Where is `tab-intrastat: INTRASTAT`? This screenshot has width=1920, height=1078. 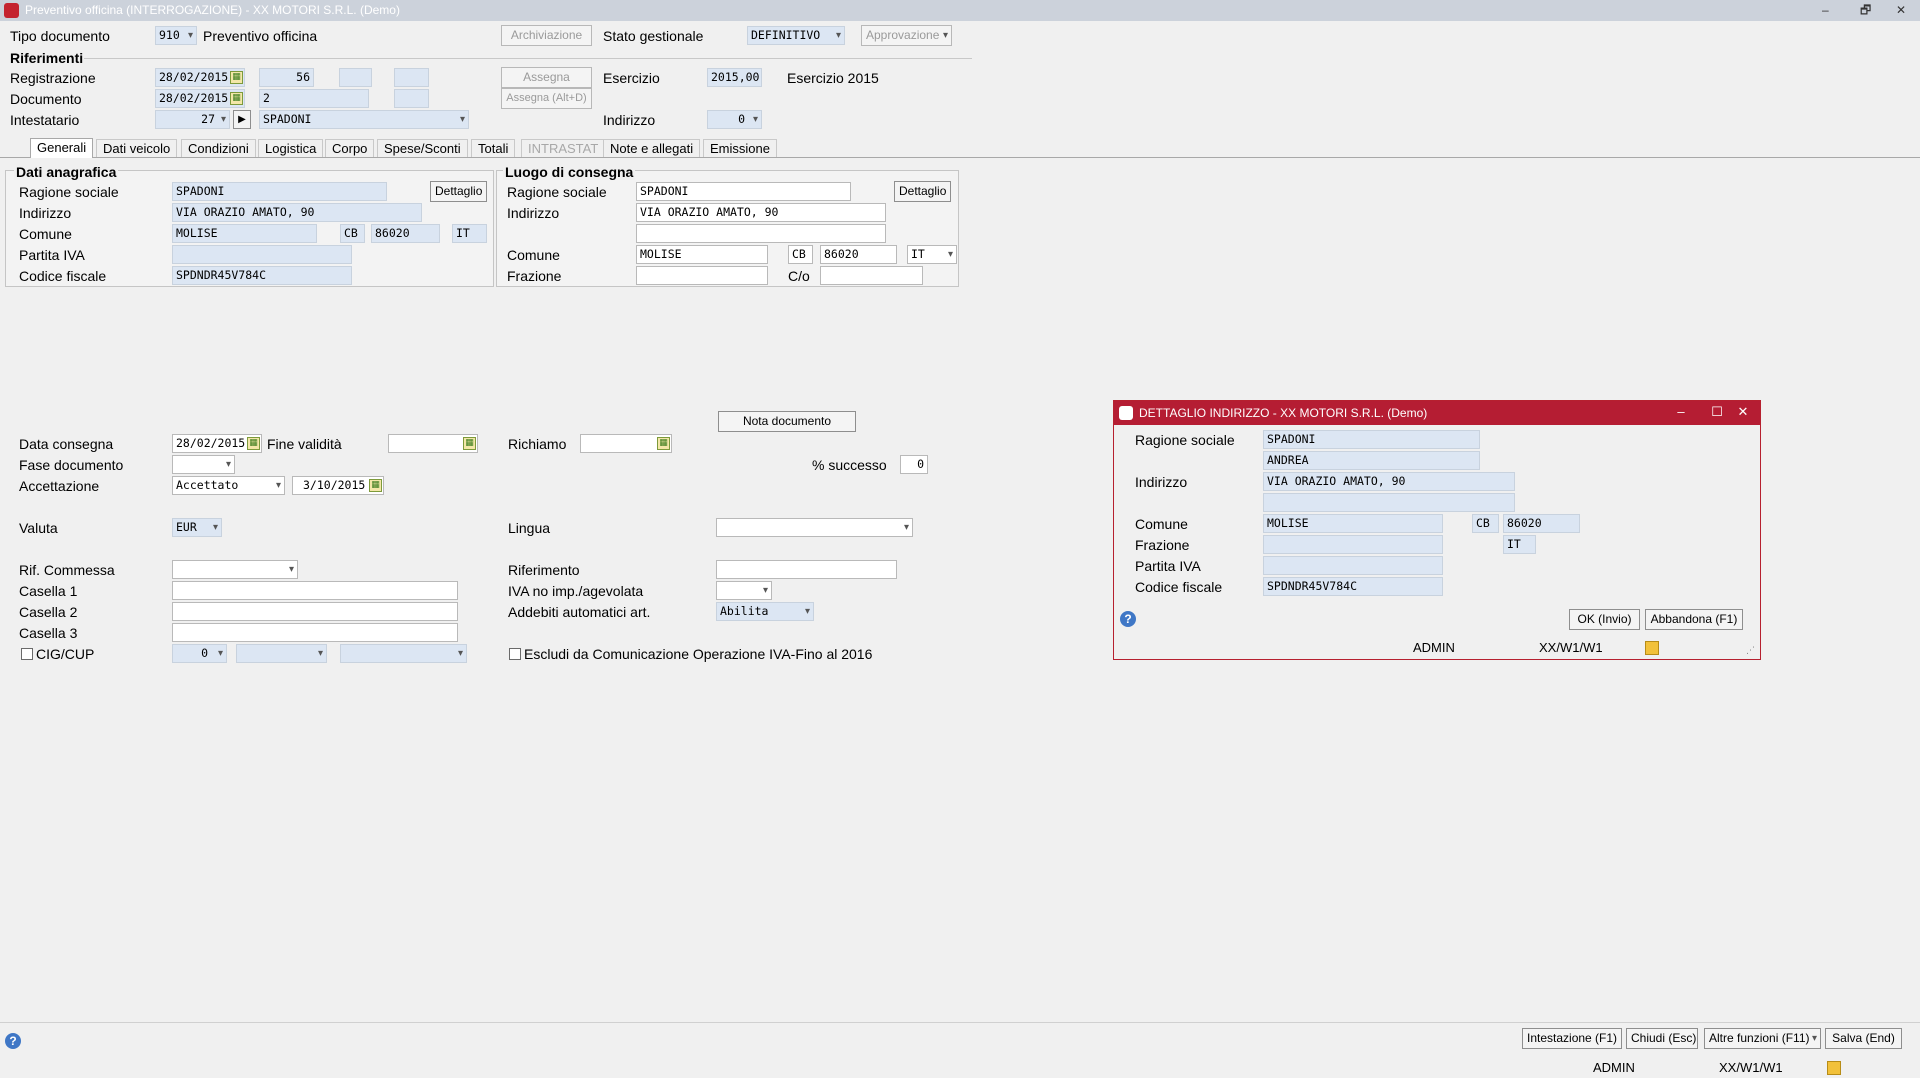 tab-intrastat: INTRASTAT is located at coordinates (563, 148).